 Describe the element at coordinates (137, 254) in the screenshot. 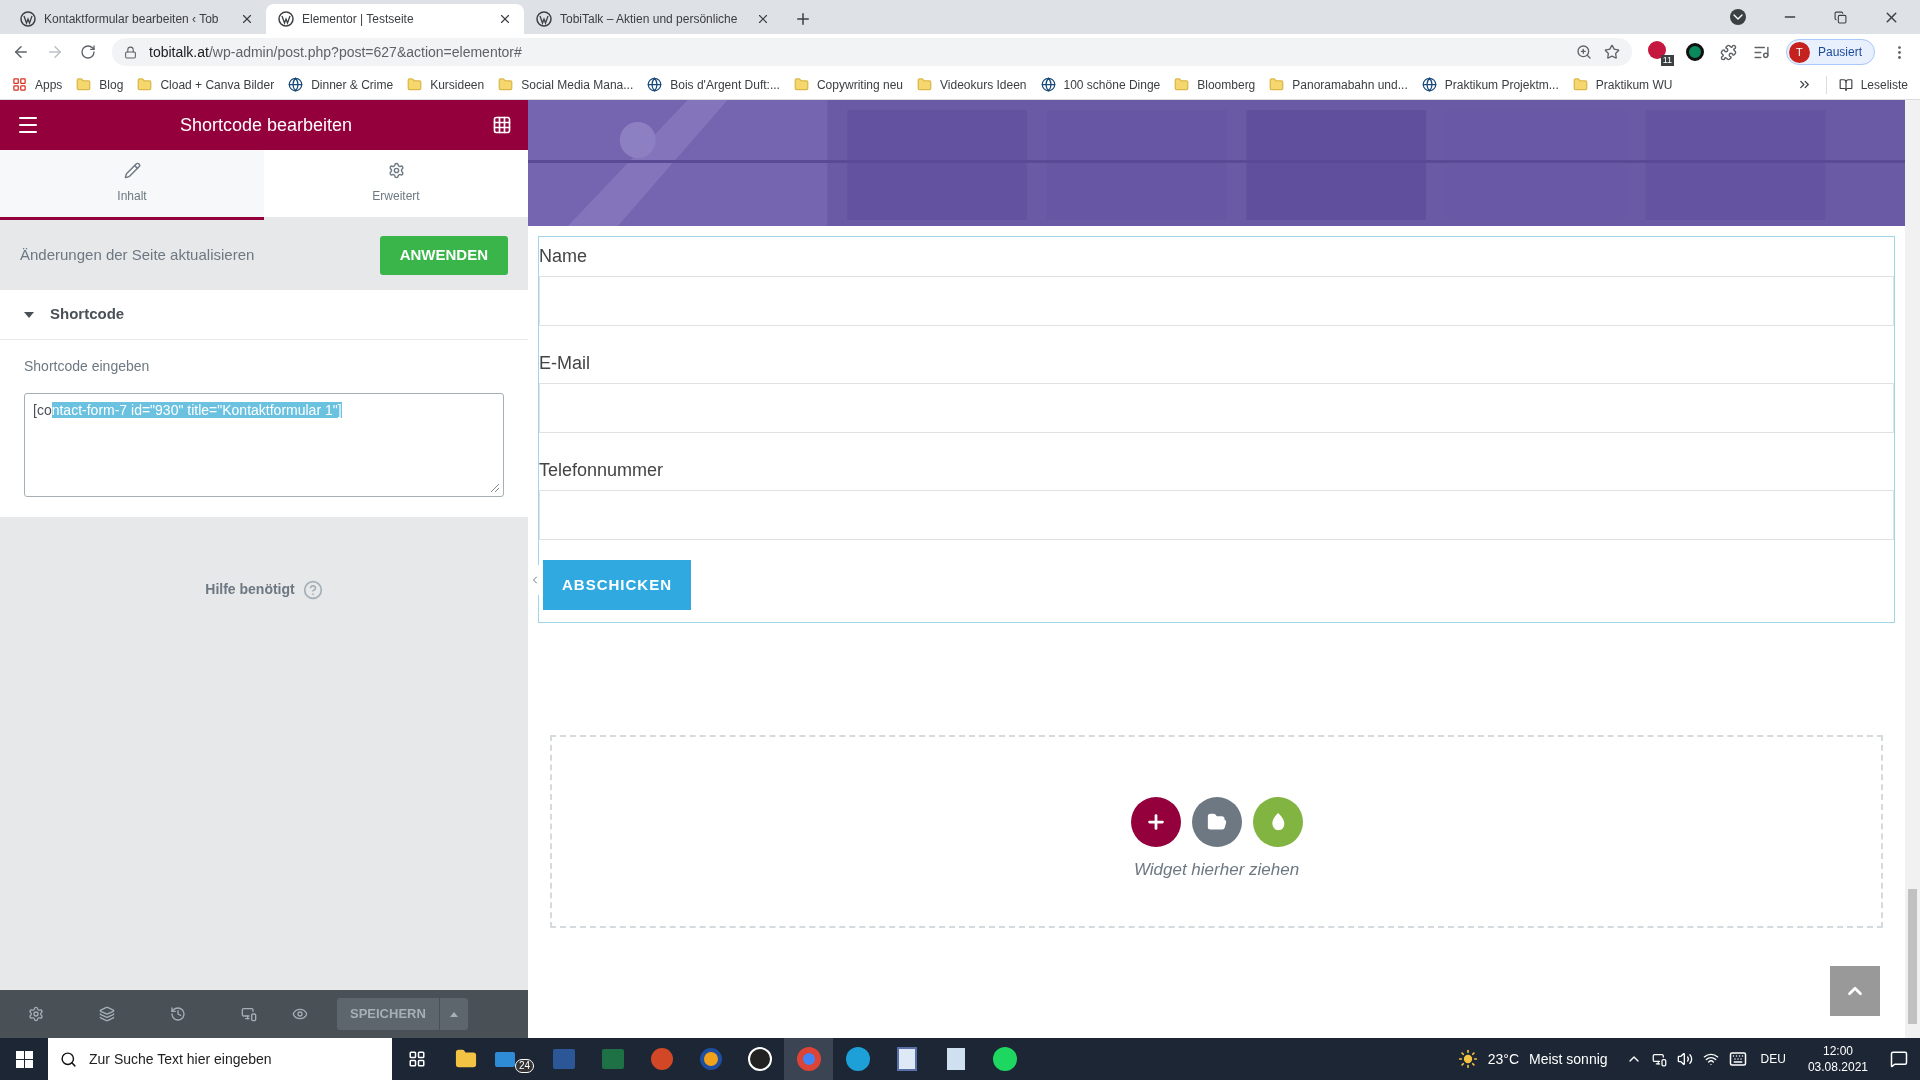

I see `apply-hint: Änderungen der Seite aktualisieren` at that location.